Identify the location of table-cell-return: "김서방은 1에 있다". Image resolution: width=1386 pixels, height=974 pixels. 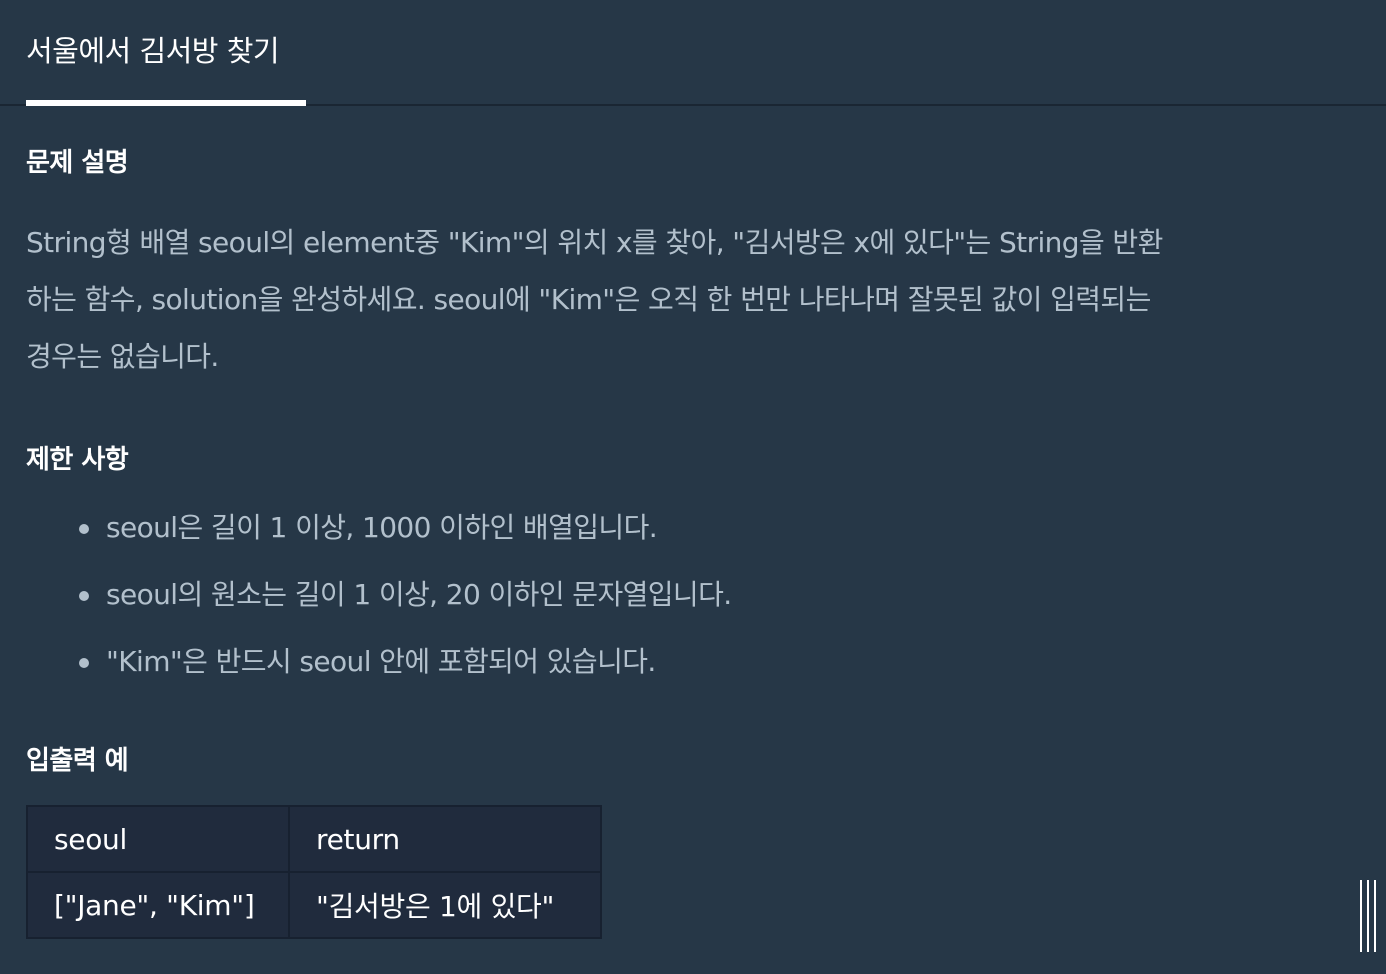
(445, 905).